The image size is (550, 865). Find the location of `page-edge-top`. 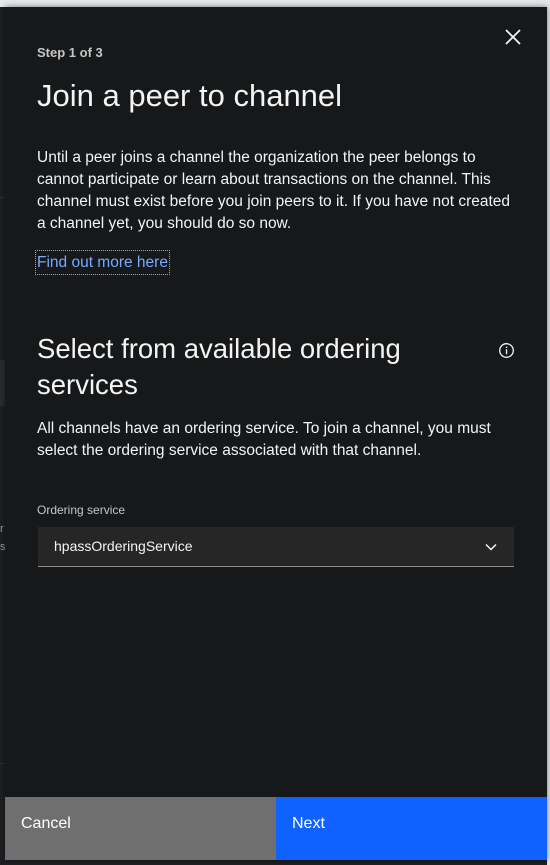

page-edge-top is located at coordinates (275, 3).